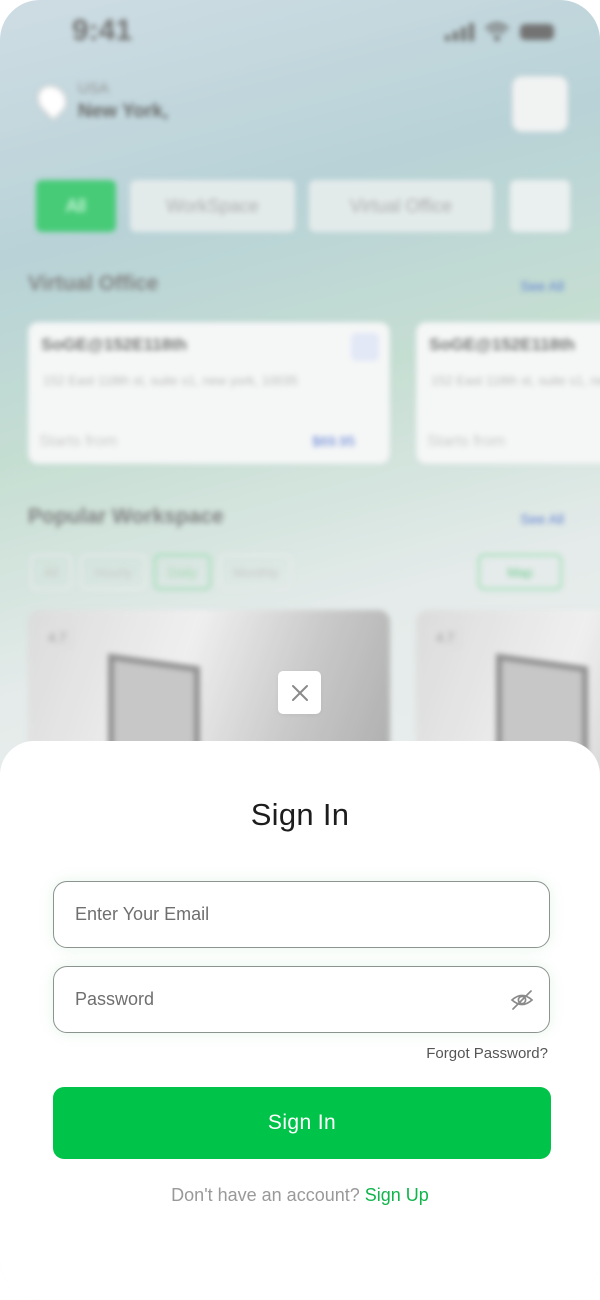 Image resolution: width=600 pixels, height=1300 pixels. I want to click on no-account-text: Don't have an account?, so click(265, 1195).